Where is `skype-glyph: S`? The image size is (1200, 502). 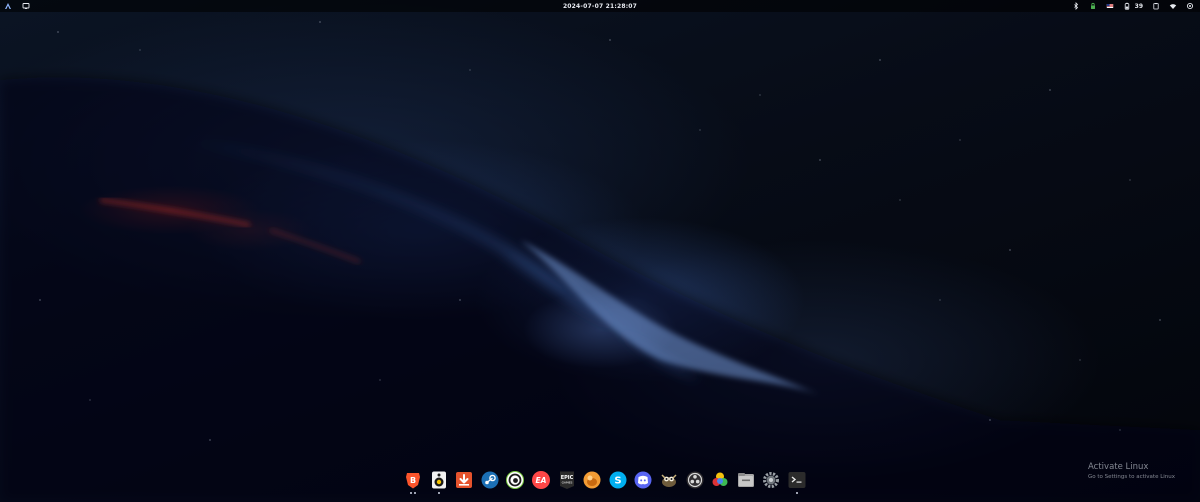 skype-glyph: S is located at coordinates (617, 481).